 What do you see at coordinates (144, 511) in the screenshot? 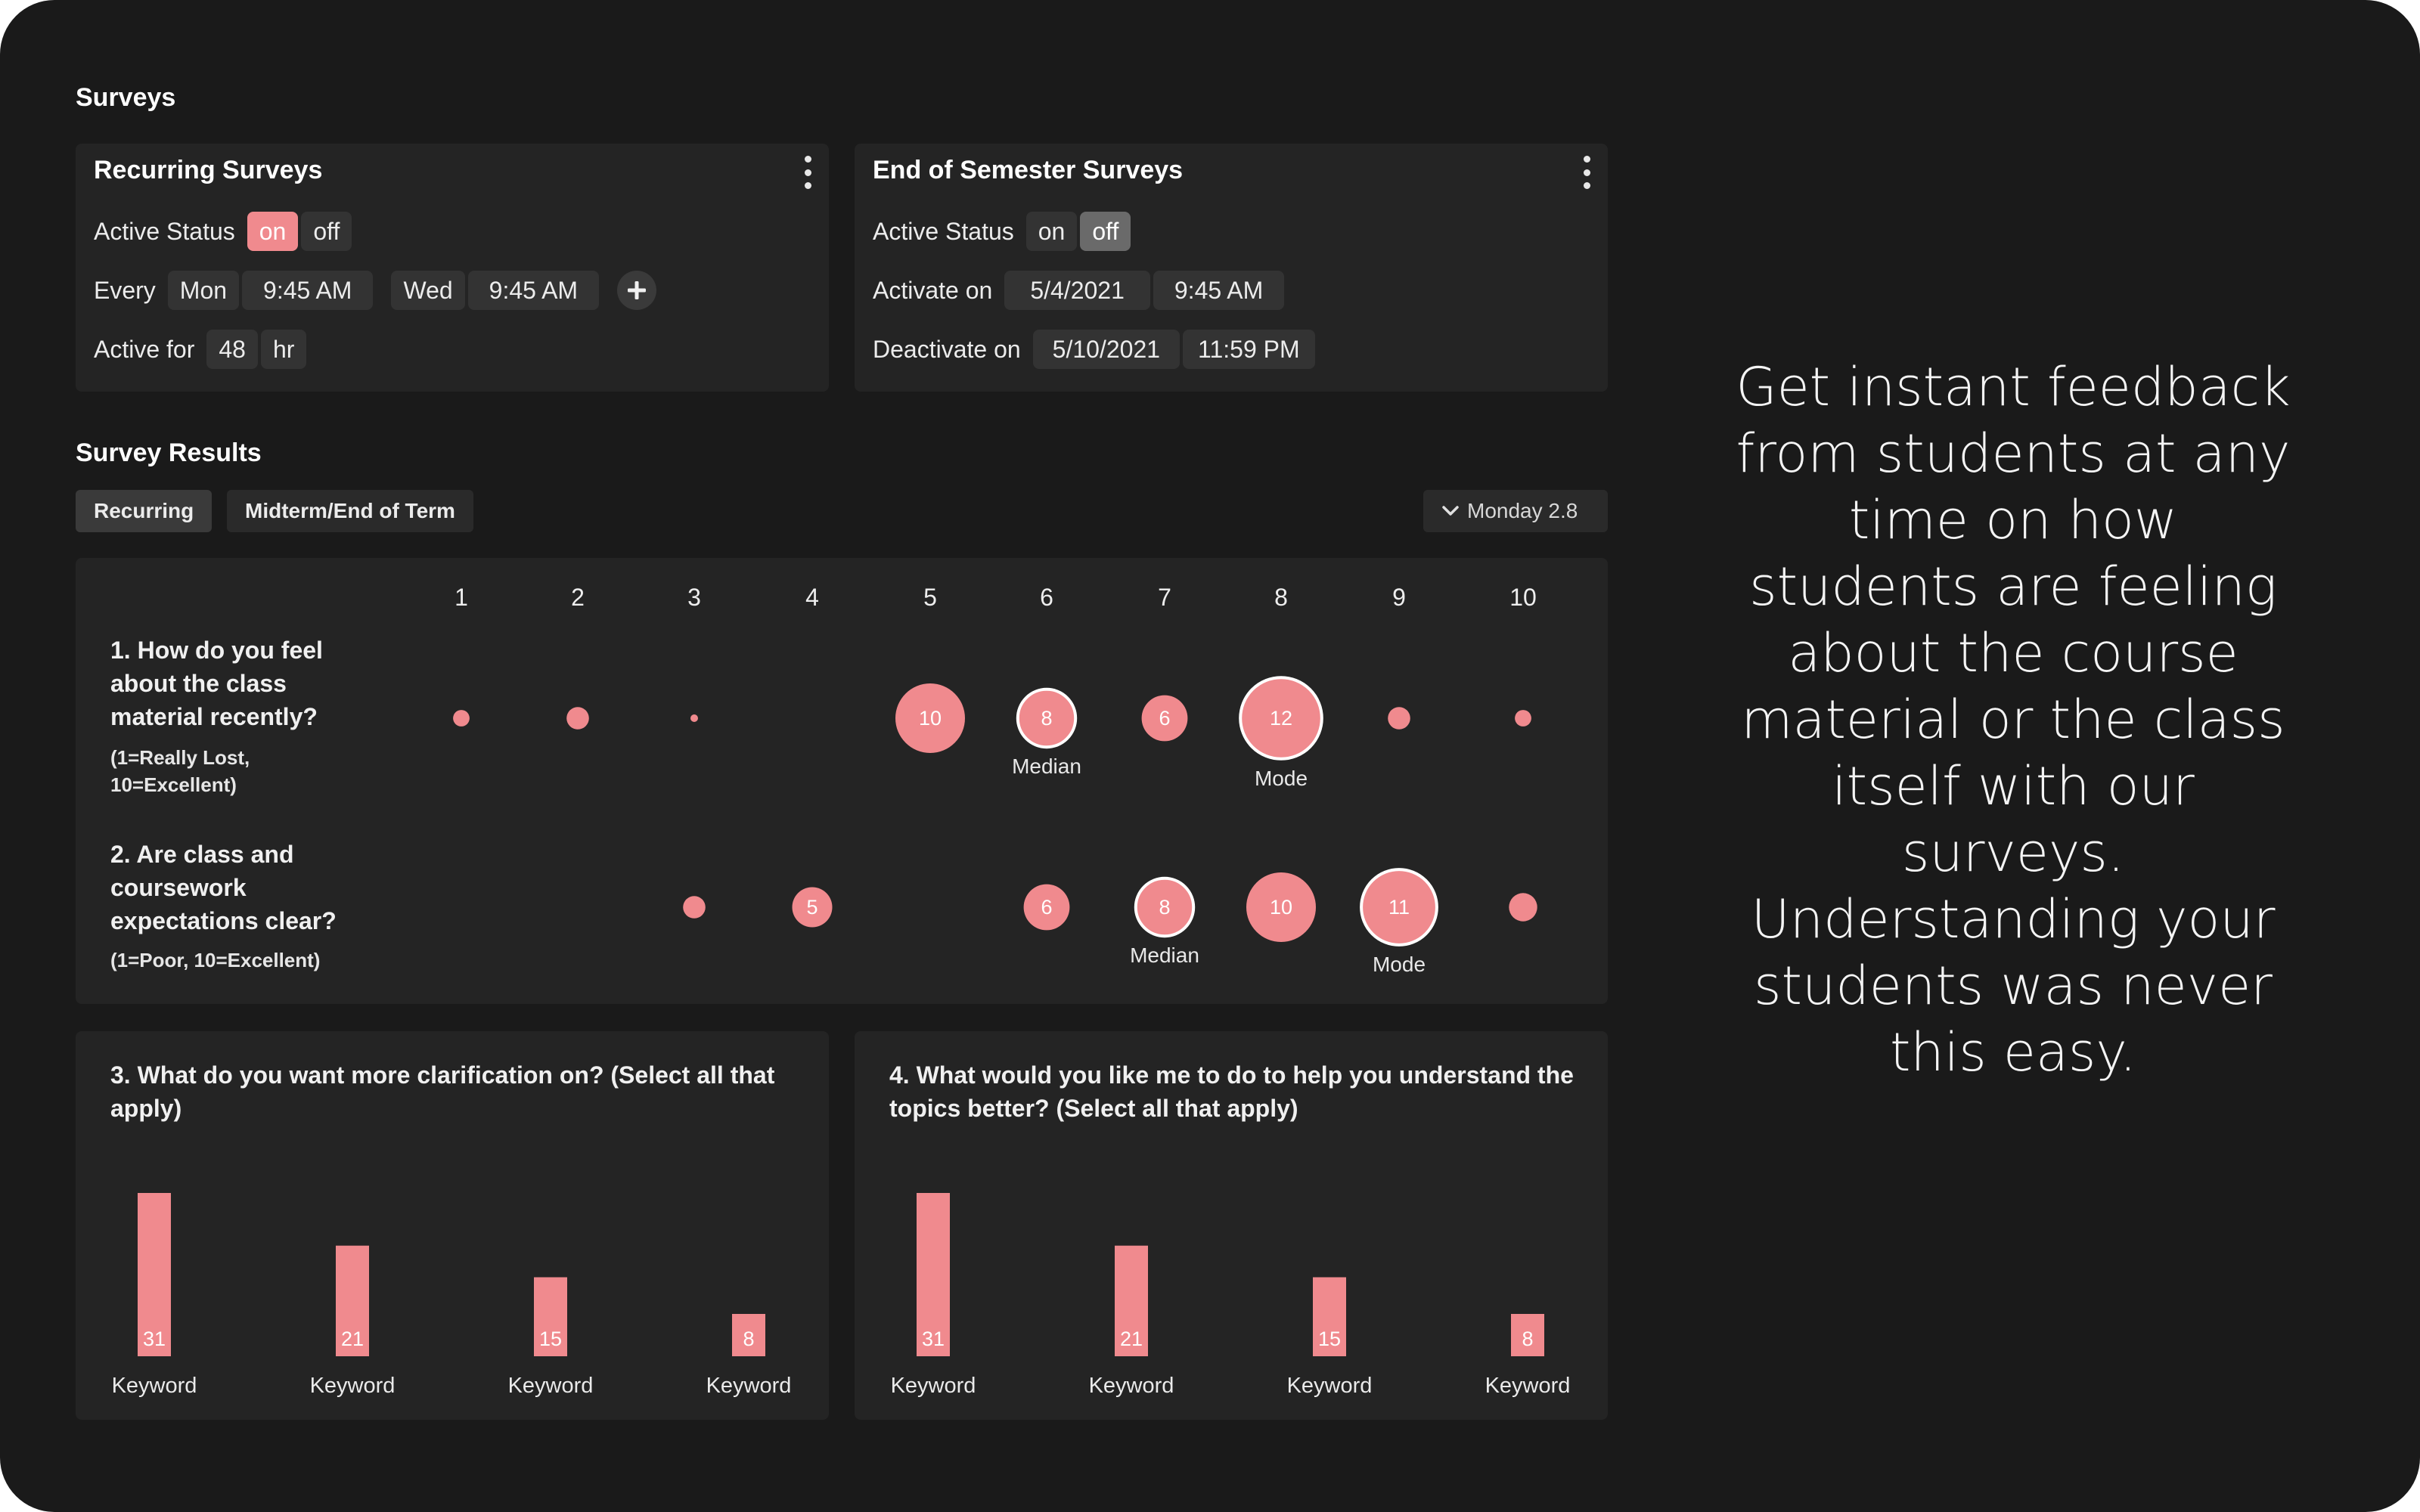
I see `tab-recurring: Recurring` at bounding box center [144, 511].